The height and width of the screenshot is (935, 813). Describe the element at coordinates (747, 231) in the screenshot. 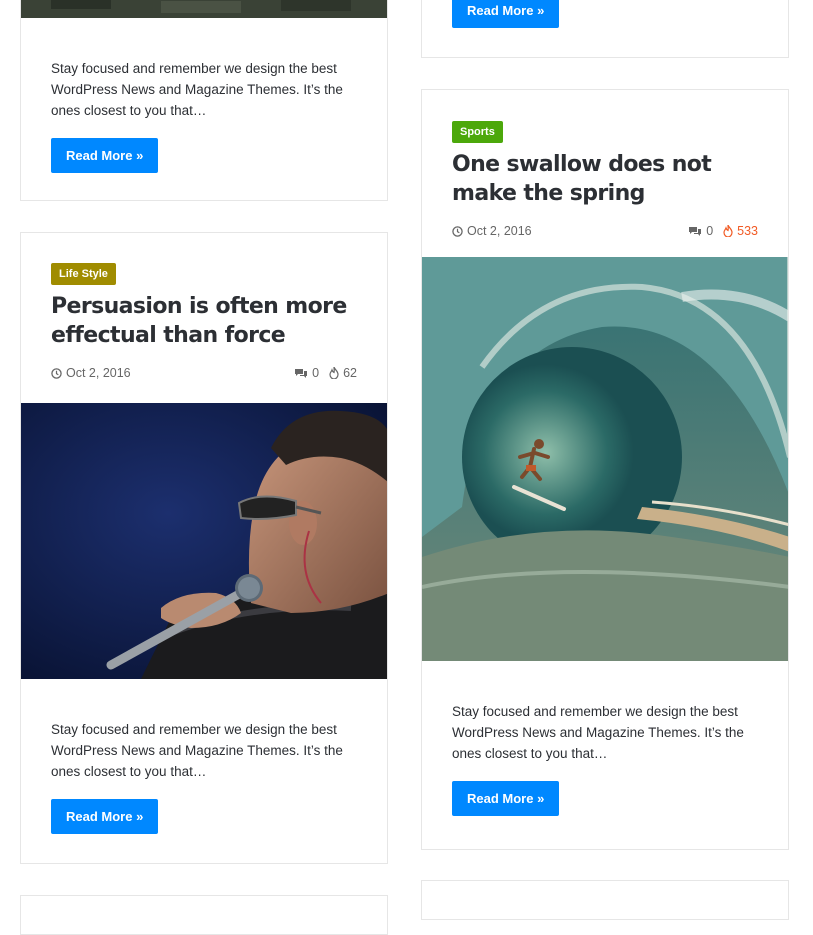

I see `view-count-text: 533` at that location.